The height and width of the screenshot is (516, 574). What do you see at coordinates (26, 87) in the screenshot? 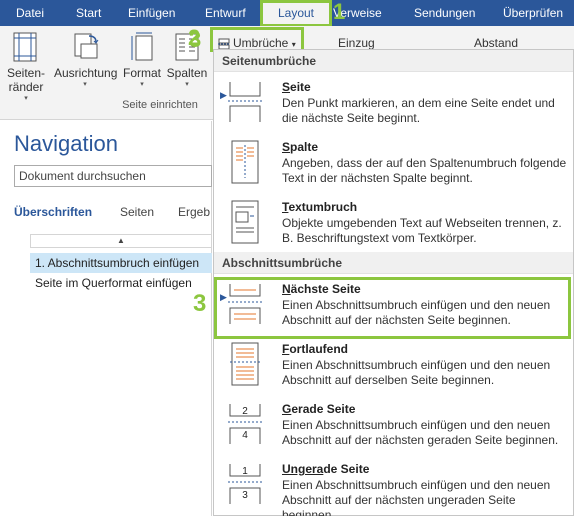
I see `margins-label-2: ränder` at bounding box center [26, 87].